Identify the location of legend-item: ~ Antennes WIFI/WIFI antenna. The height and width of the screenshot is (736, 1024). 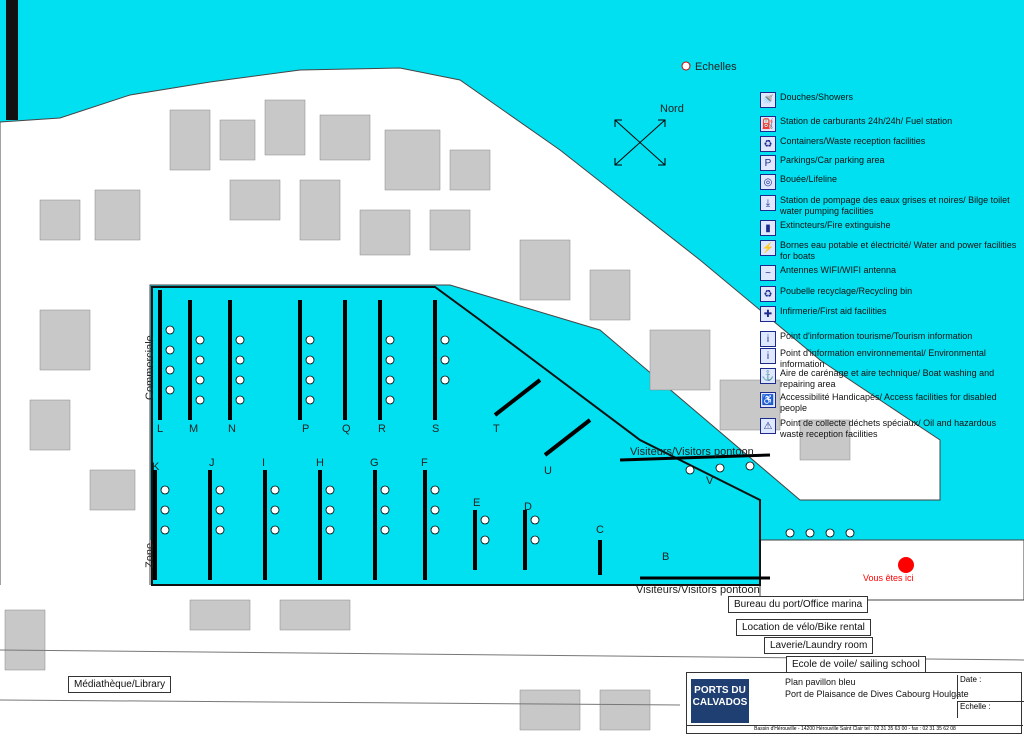
(890, 273).